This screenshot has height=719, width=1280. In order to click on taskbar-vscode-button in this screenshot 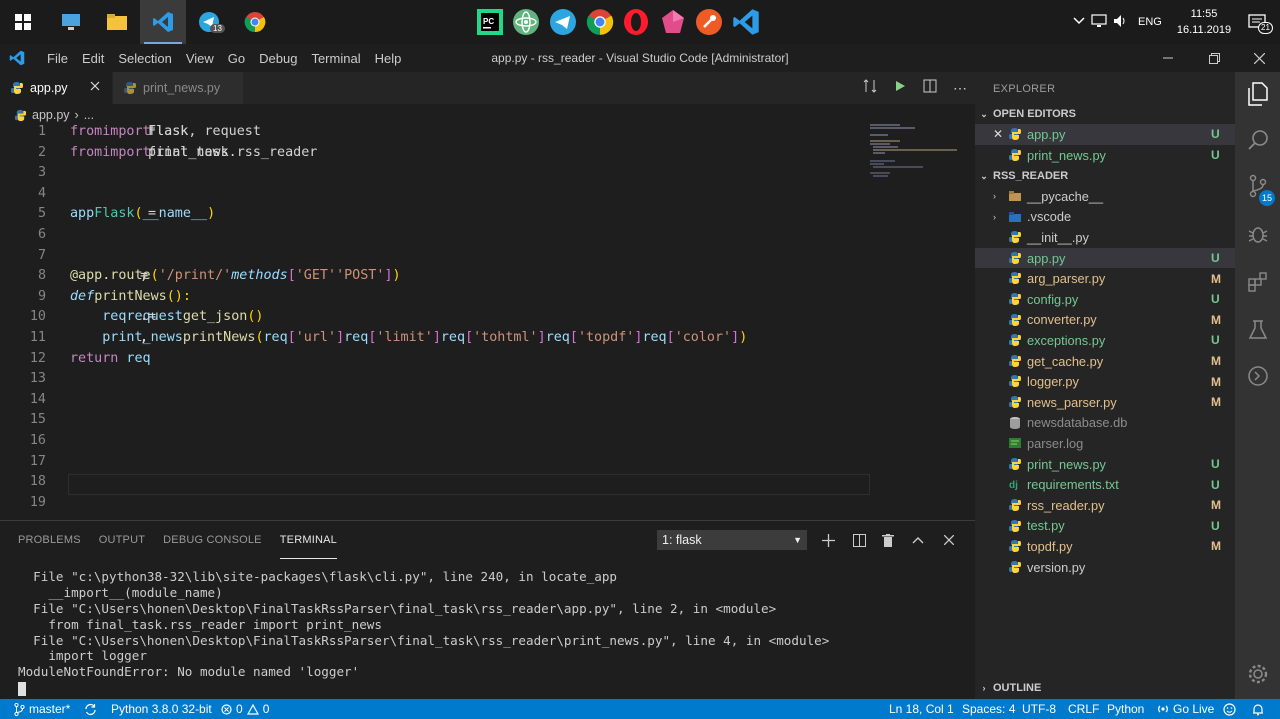, I will do `click(163, 22)`.